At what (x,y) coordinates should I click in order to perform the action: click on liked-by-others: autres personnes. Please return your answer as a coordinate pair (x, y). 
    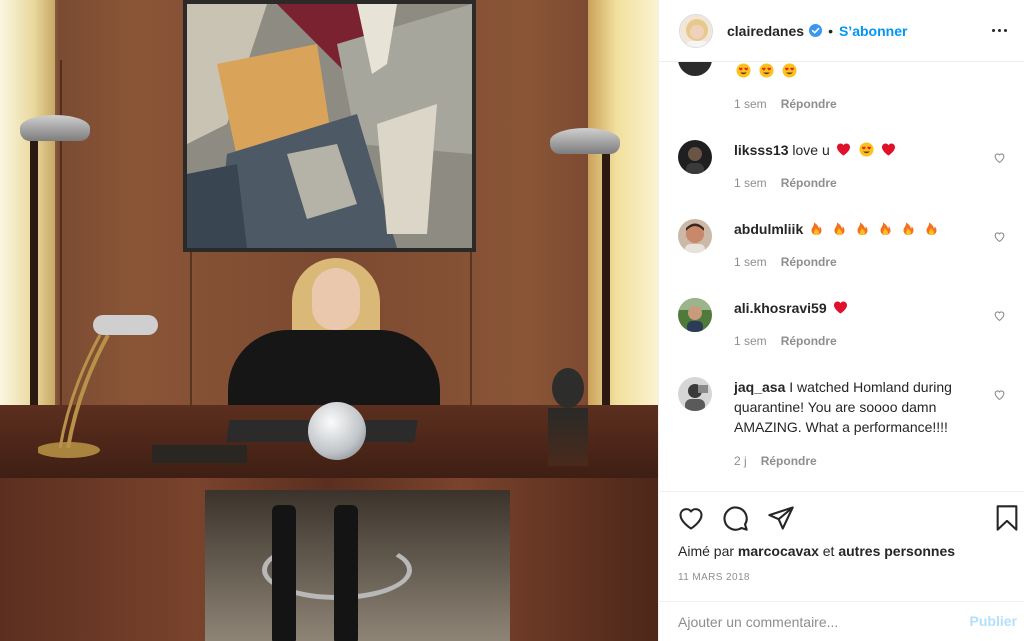
    Looking at the image, I should click on (896, 551).